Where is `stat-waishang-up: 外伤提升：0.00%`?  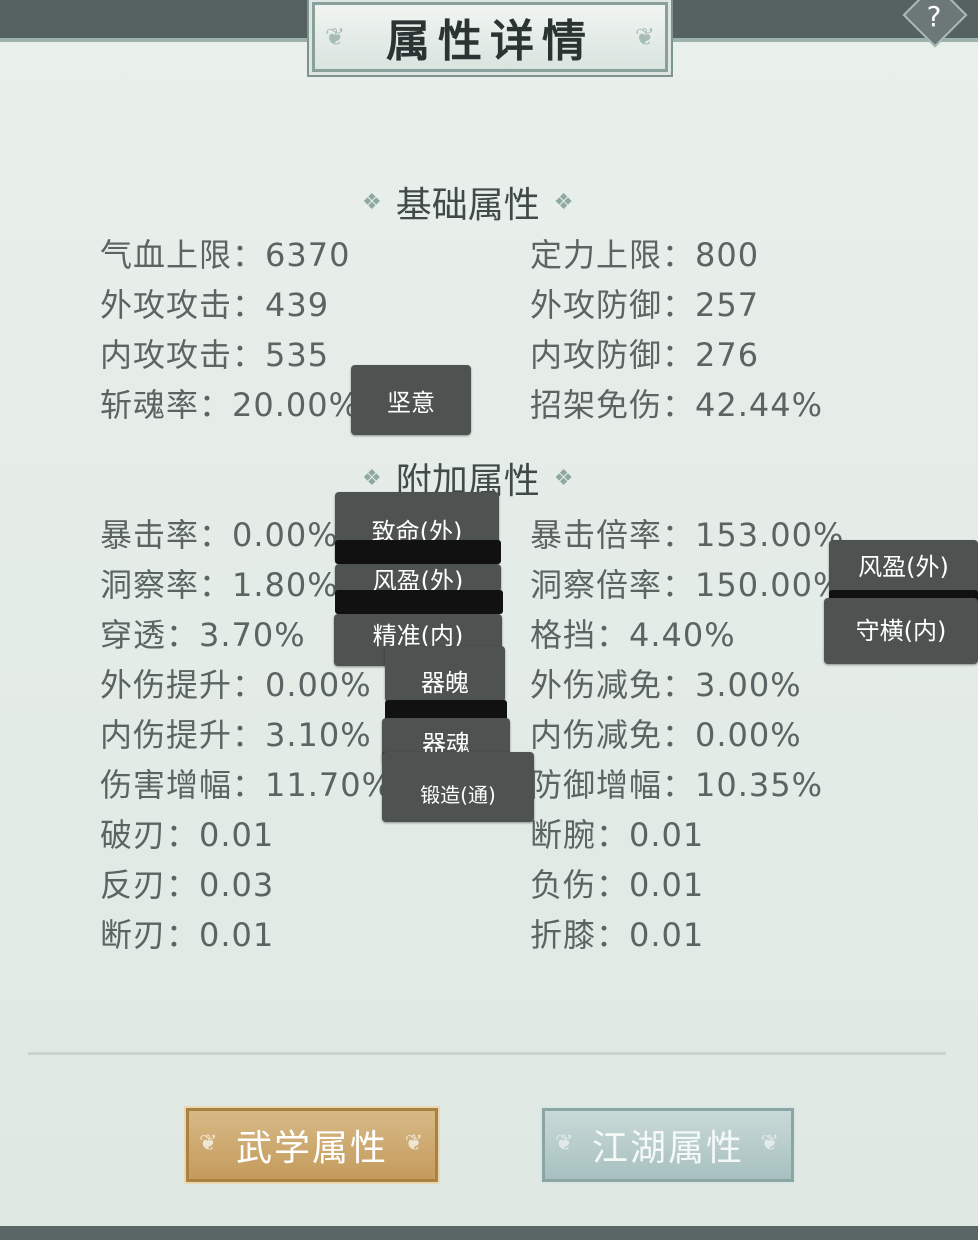
stat-waishang-up: 外伤提升：0.00% is located at coordinates (236, 685).